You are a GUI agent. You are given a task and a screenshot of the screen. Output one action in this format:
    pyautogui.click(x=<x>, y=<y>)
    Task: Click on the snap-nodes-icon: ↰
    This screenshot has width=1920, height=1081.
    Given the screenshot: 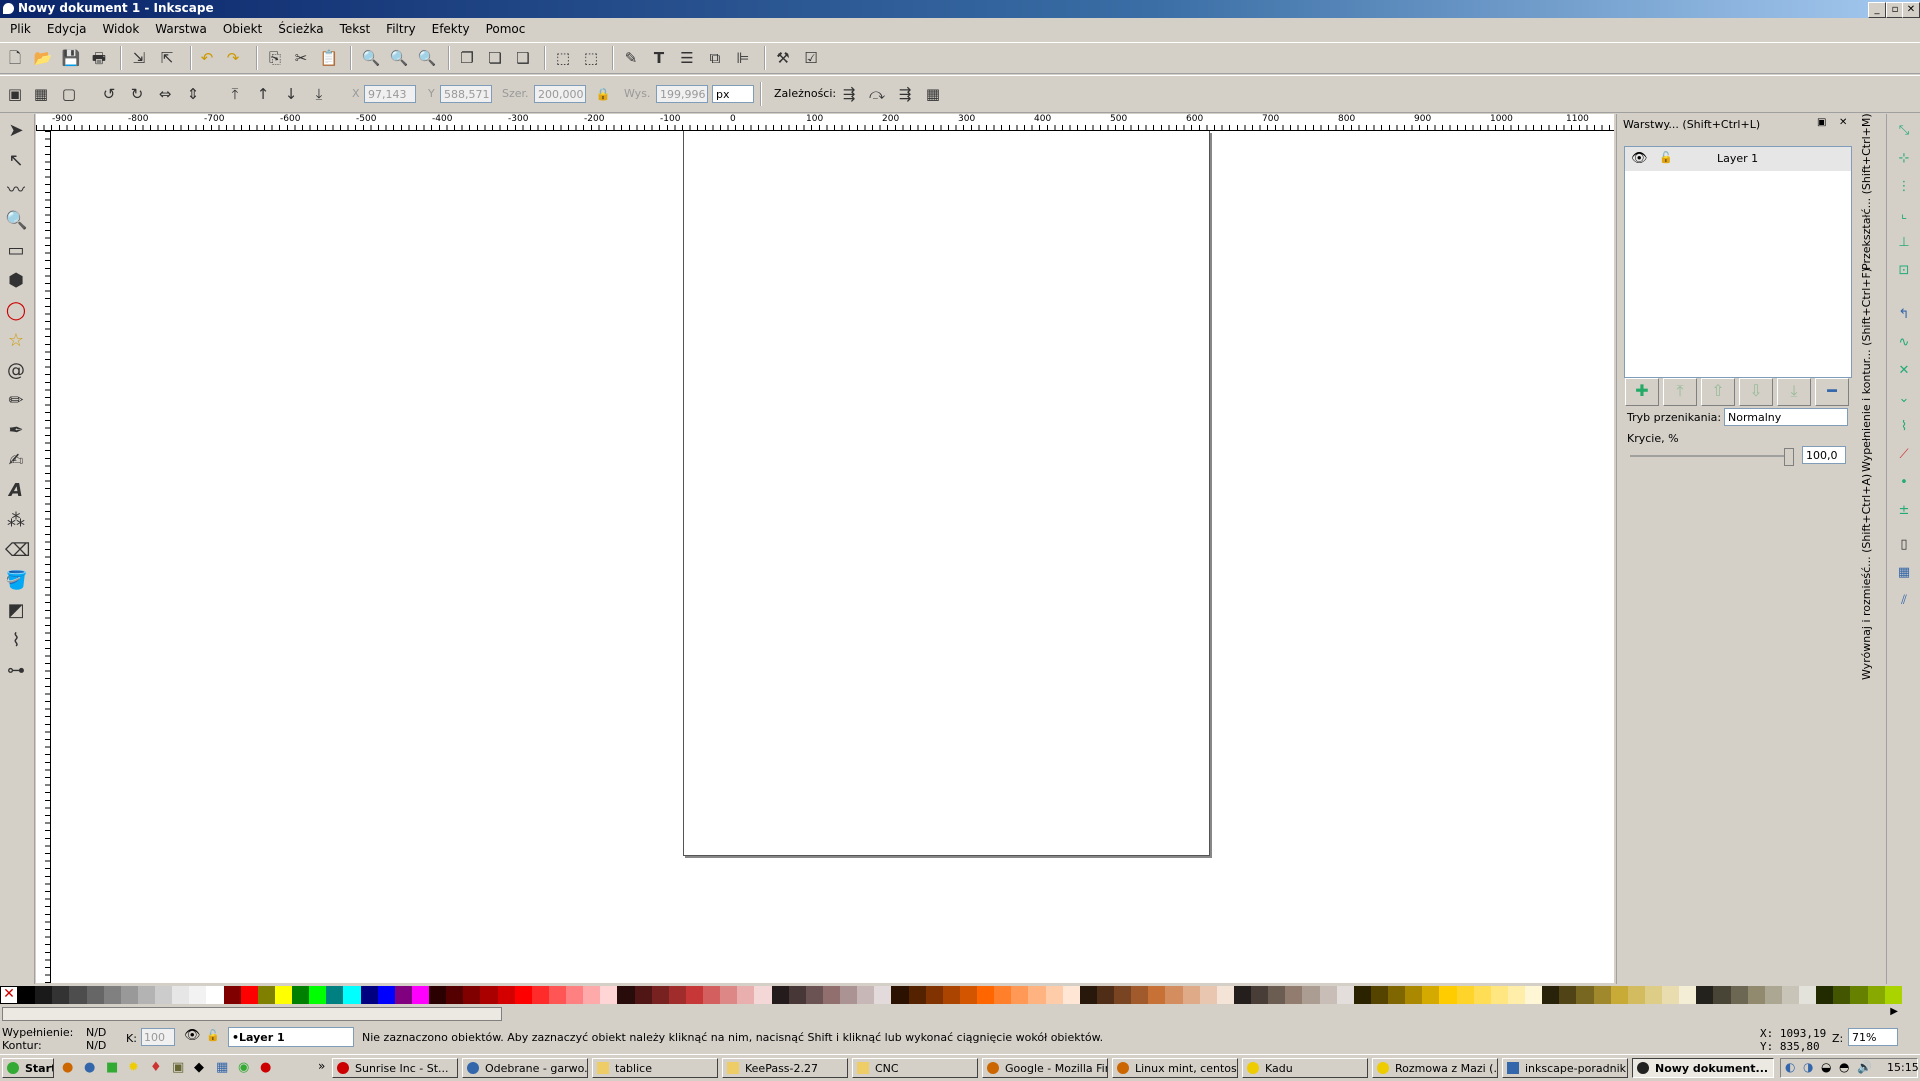 What is the action you would take?
    pyautogui.click(x=1904, y=315)
    